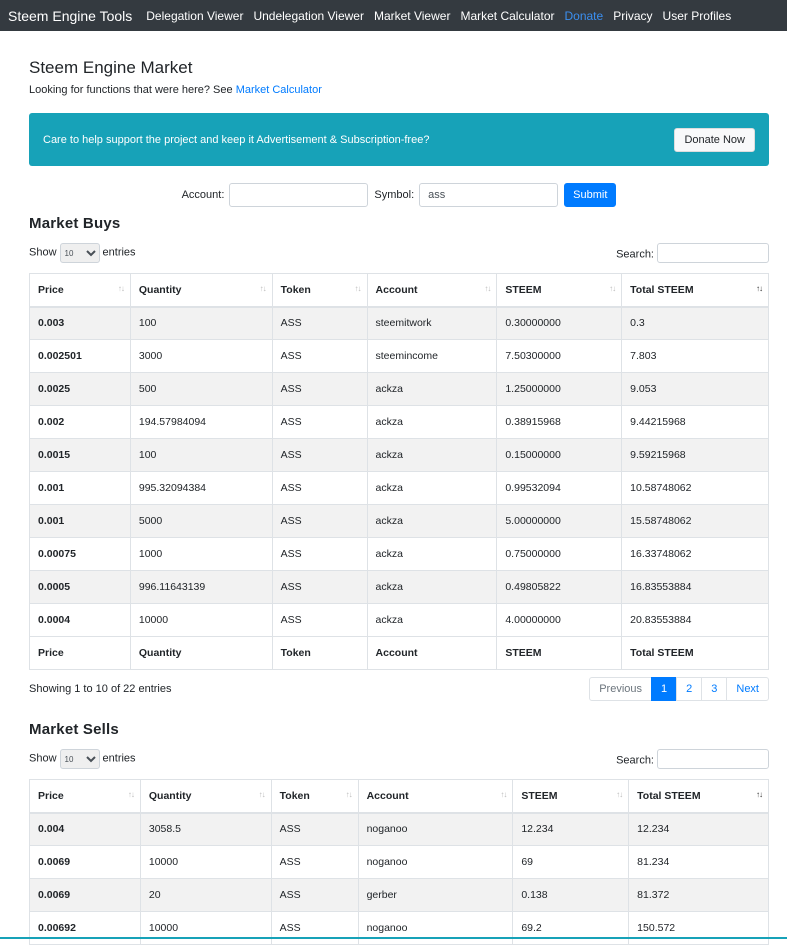 Image resolution: width=787 pixels, height=945 pixels. Describe the element at coordinates (201, 356) in the screenshot. I see `table-cell: 3000` at that location.